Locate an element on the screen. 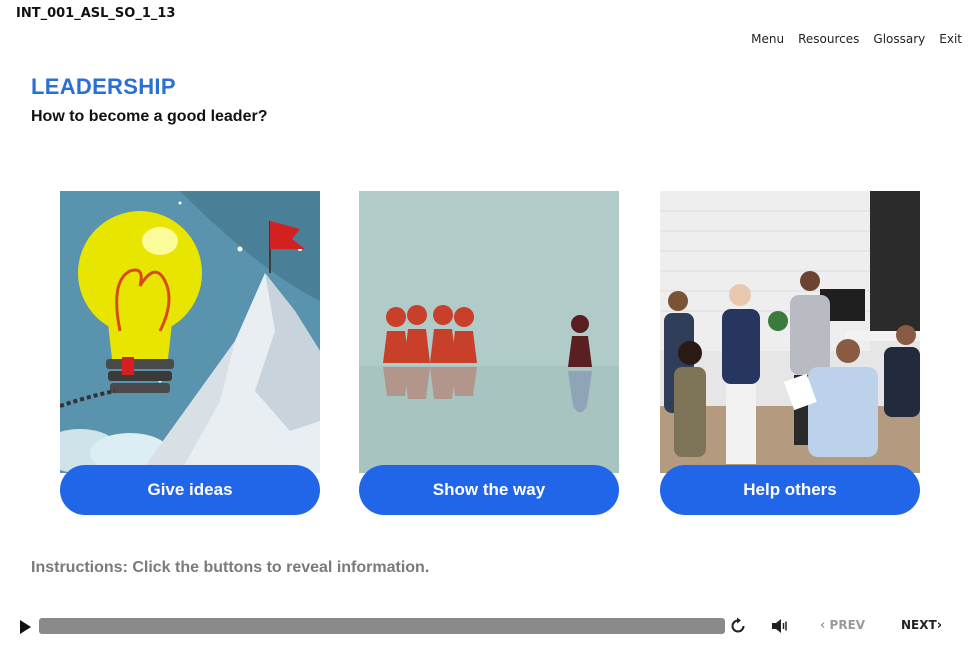 This screenshot has height=656, width=978. next-button: NEXT› is located at coordinates (921, 625).